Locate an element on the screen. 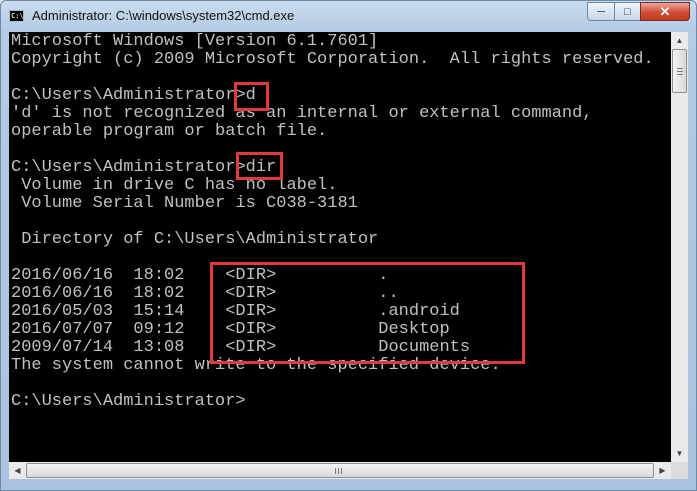  scroll-down-arrow-icon: ▼ is located at coordinates (679, 453).